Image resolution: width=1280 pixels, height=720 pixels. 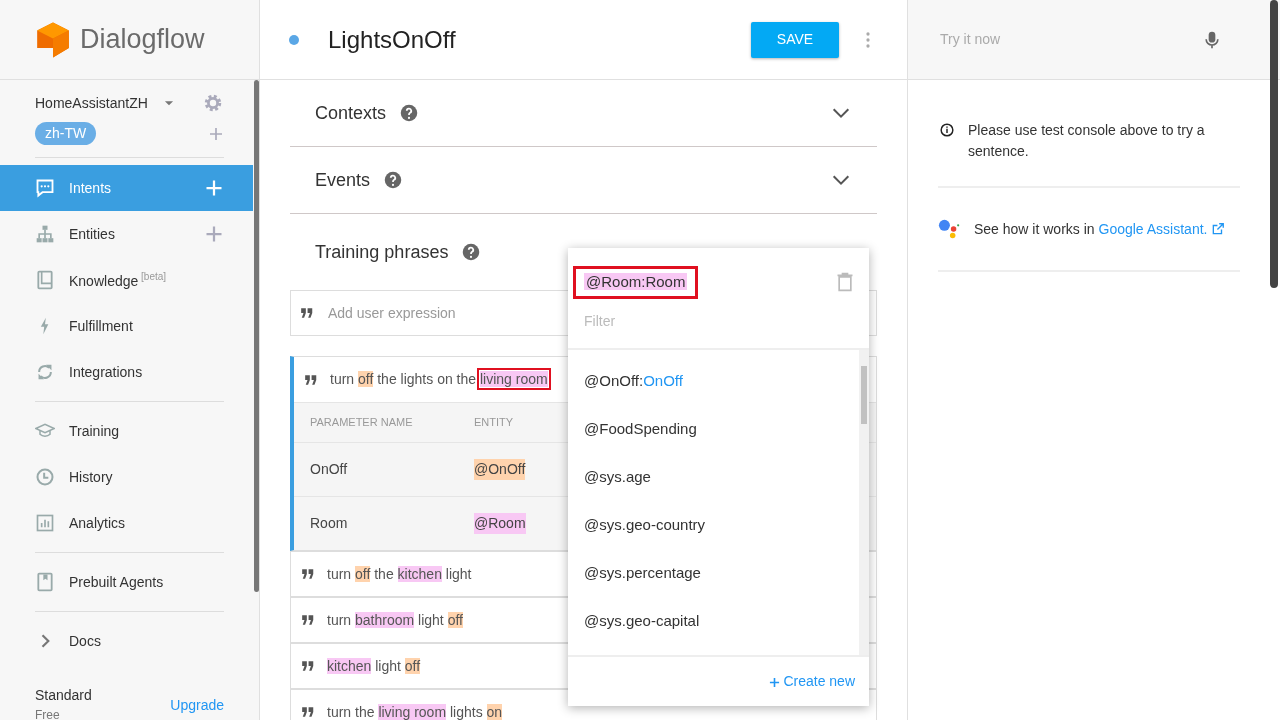 I want to click on section-title: Contexts, so click(x=351, y=113).